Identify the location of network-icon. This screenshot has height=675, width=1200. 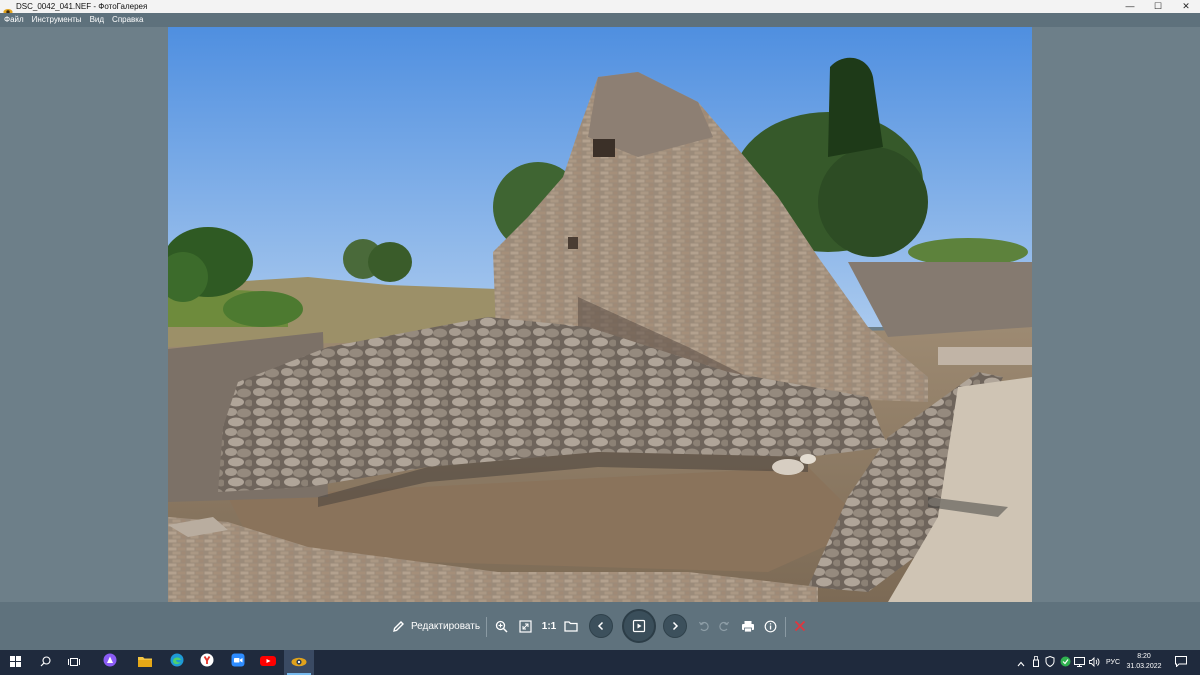
(1079, 663).